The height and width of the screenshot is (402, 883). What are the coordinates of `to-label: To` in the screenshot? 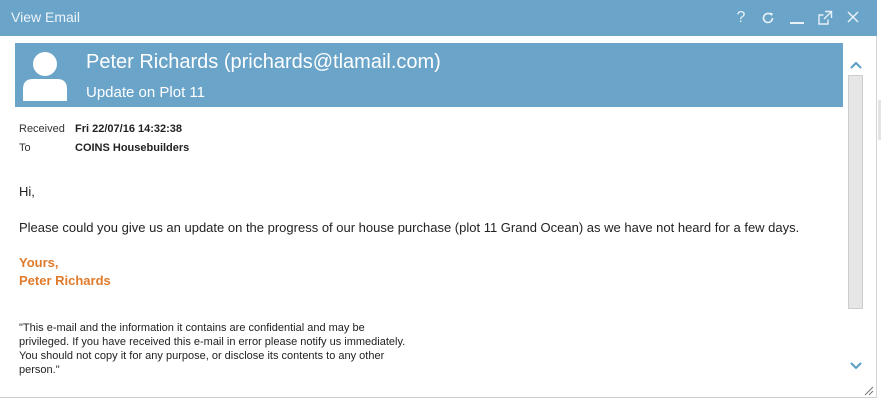 It's located at (25, 148).